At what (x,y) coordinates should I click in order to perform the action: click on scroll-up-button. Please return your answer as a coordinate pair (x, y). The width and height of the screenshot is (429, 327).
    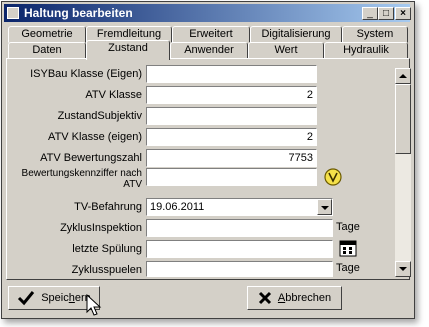
    Looking at the image, I should click on (403, 76).